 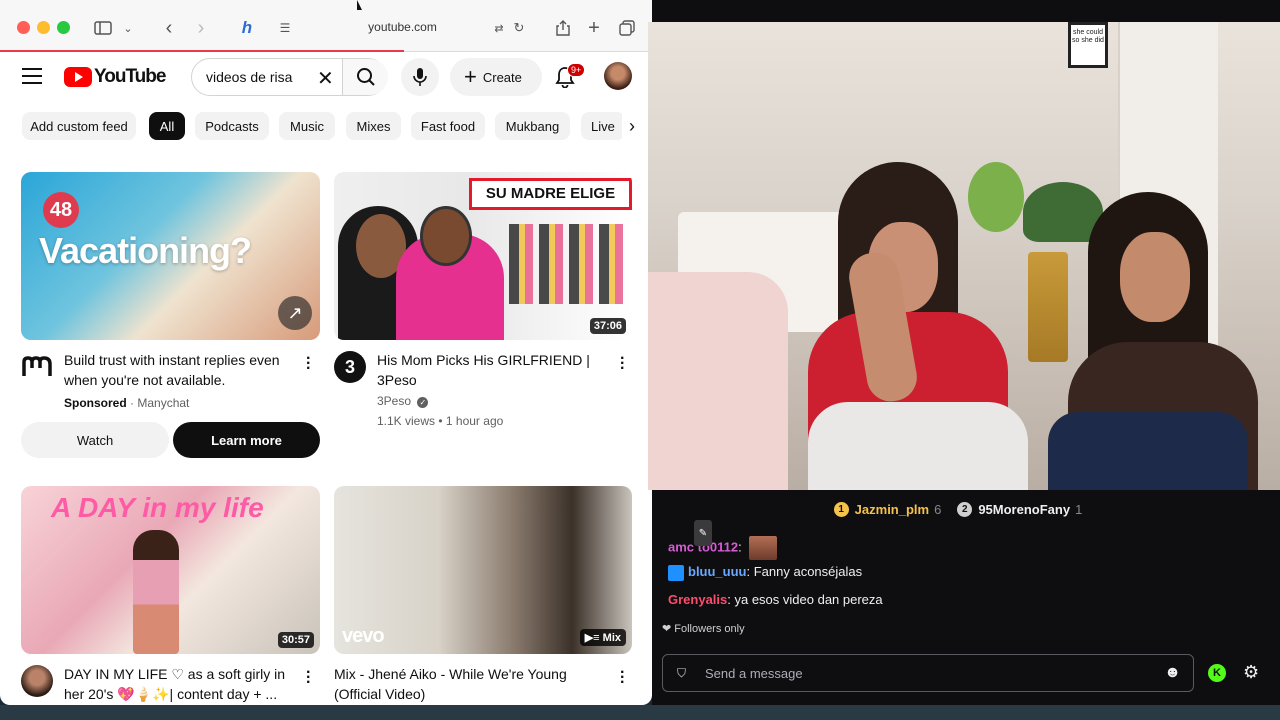 What do you see at coordinates (1158, 341) in the screenshot?
I see `streamer-right` at bounding box center [1158, 341].